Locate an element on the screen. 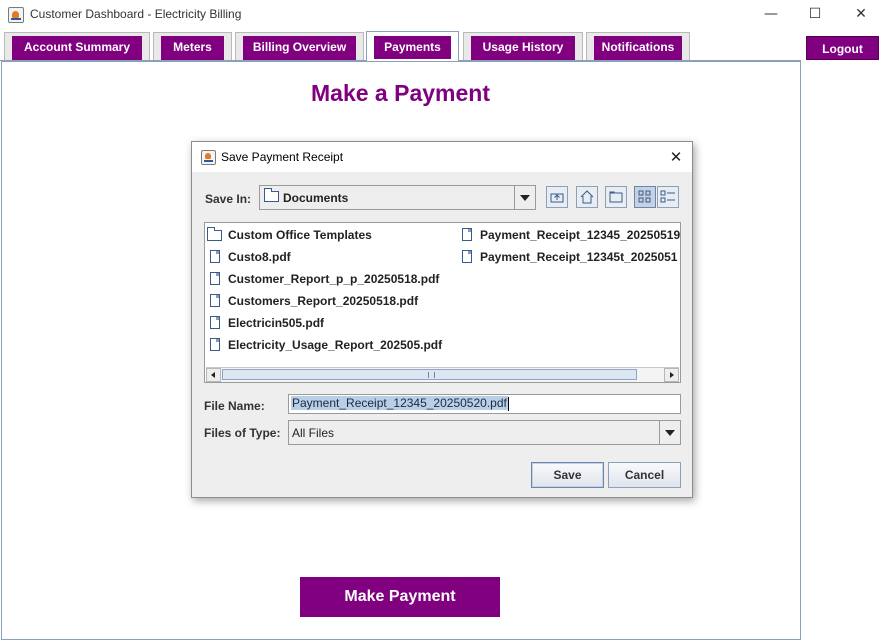 The width and height of the screenshot is (885, 642). files-of-type-value: All Files is located at coordinates (313, 433).